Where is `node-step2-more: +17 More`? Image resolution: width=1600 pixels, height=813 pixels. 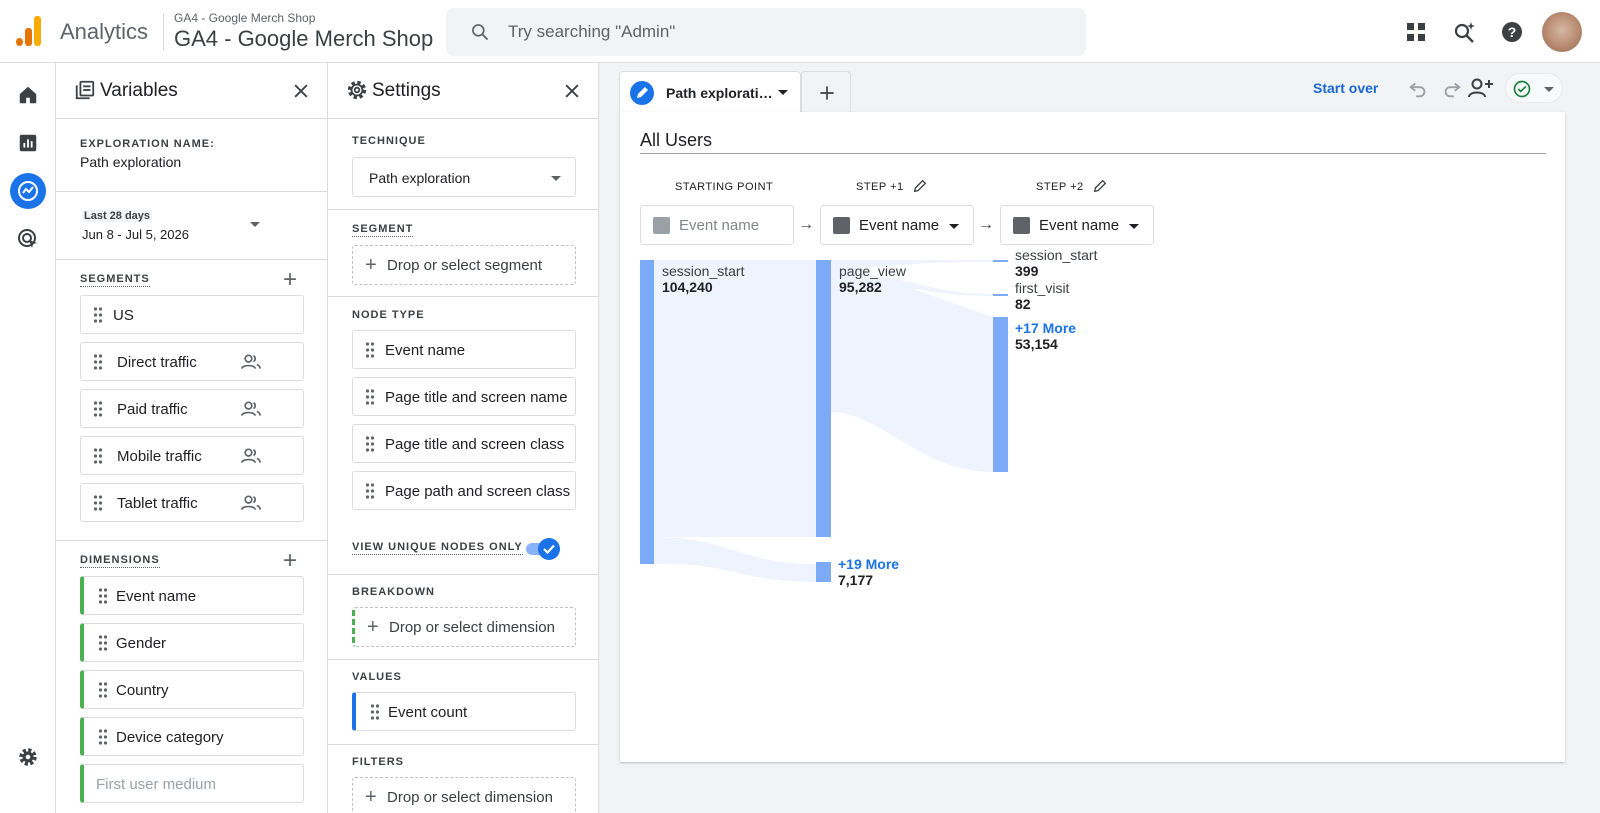
node-step2-more: +17 More is located at coordinates (1045, 328).